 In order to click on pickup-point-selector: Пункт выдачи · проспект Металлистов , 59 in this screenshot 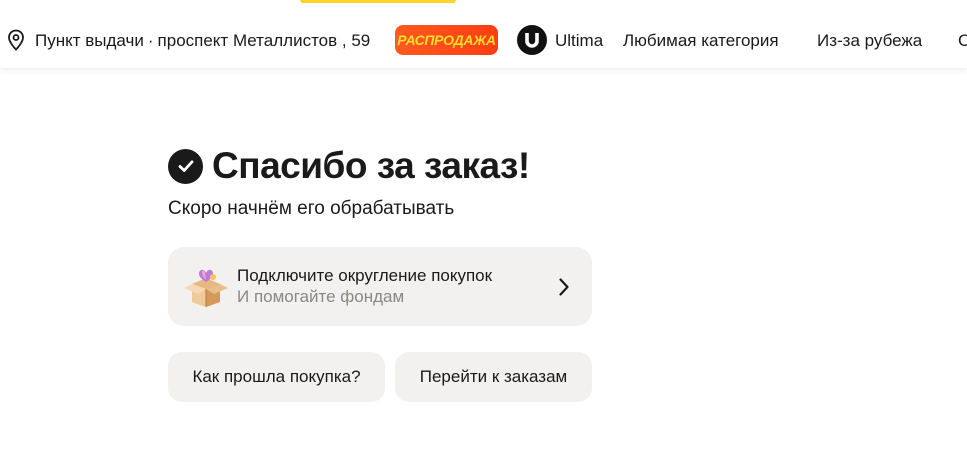, I will do `click(202, 41)`.